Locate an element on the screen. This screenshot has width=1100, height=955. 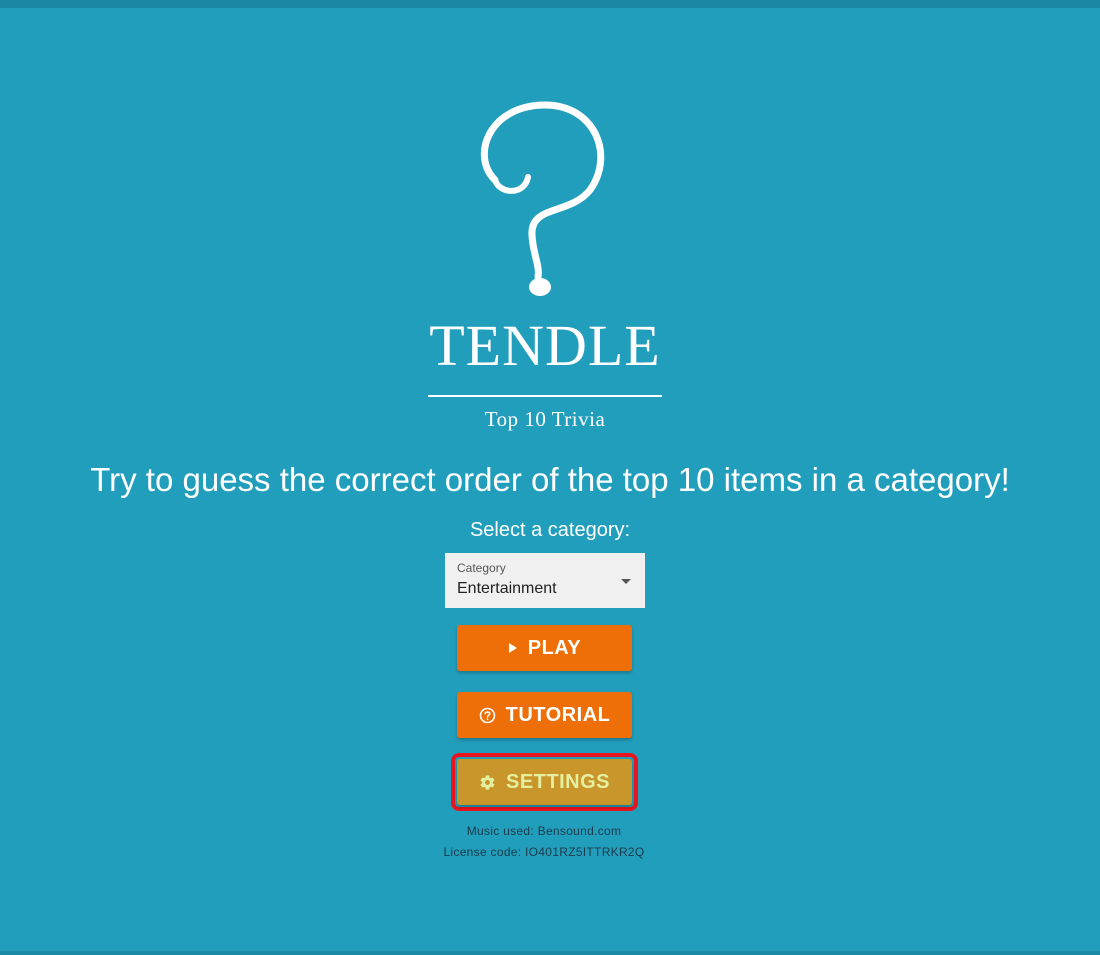
logo-title: TENDLE is located at coordinates (545, 345).